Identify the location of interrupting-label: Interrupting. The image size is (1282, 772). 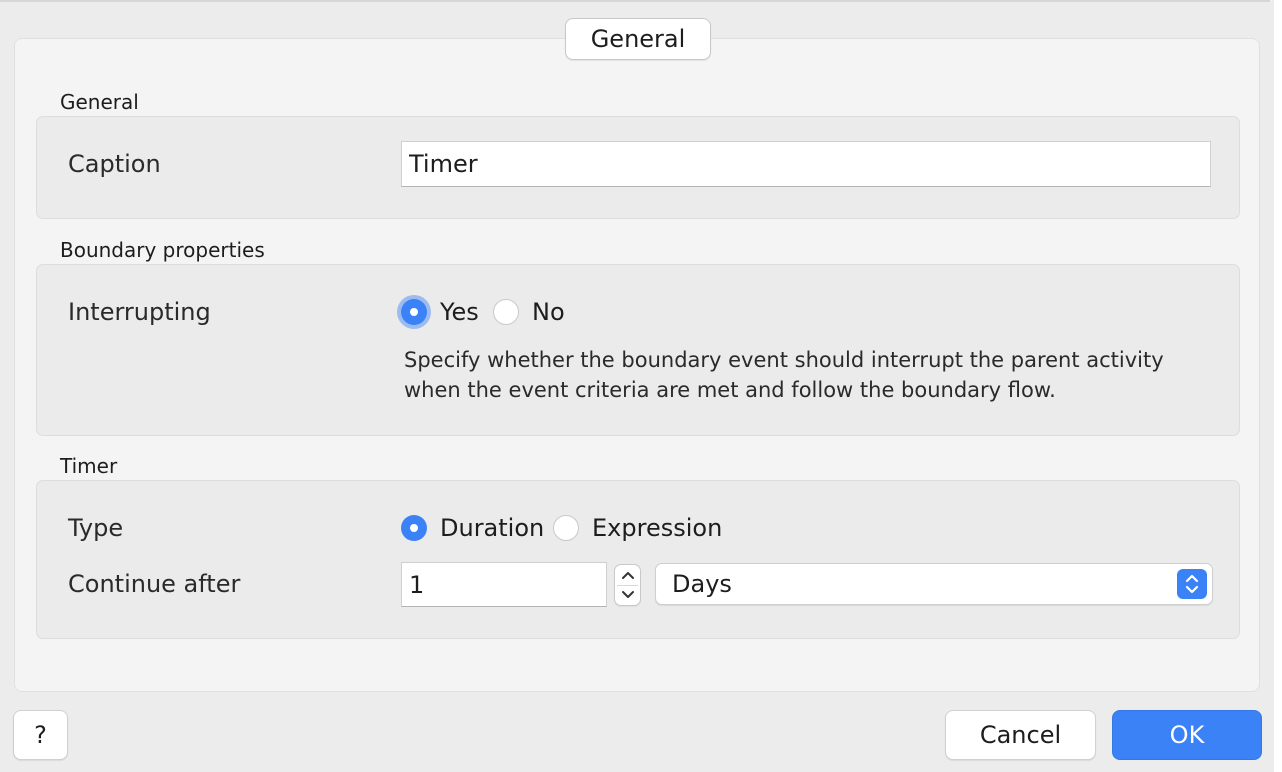
(139, 312).